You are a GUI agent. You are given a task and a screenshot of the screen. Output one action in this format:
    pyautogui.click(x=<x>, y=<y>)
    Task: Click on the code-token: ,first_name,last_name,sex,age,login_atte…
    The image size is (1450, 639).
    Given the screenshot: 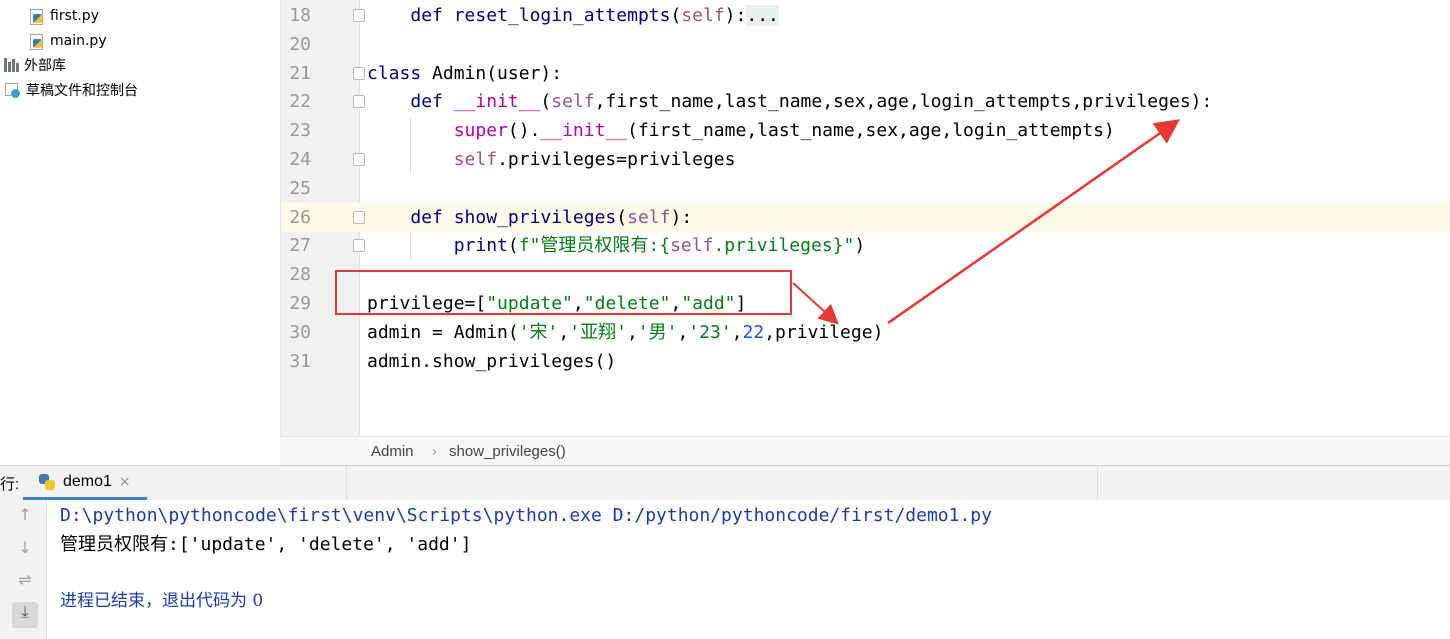 What is the action you would take?
    pyautogui.click(x=903, y=102)
    